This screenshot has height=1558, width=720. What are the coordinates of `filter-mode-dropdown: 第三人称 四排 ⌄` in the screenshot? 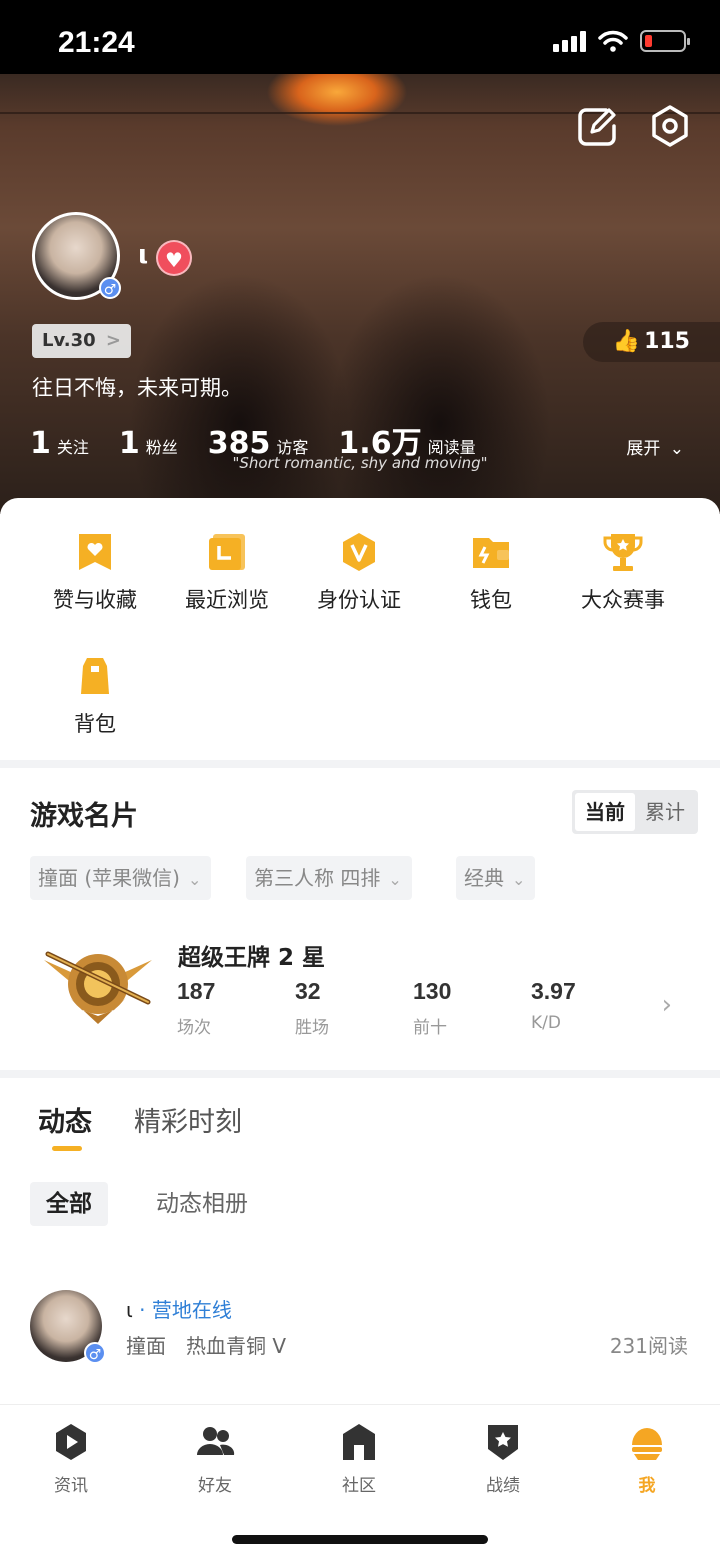 It's located at (329, 878).